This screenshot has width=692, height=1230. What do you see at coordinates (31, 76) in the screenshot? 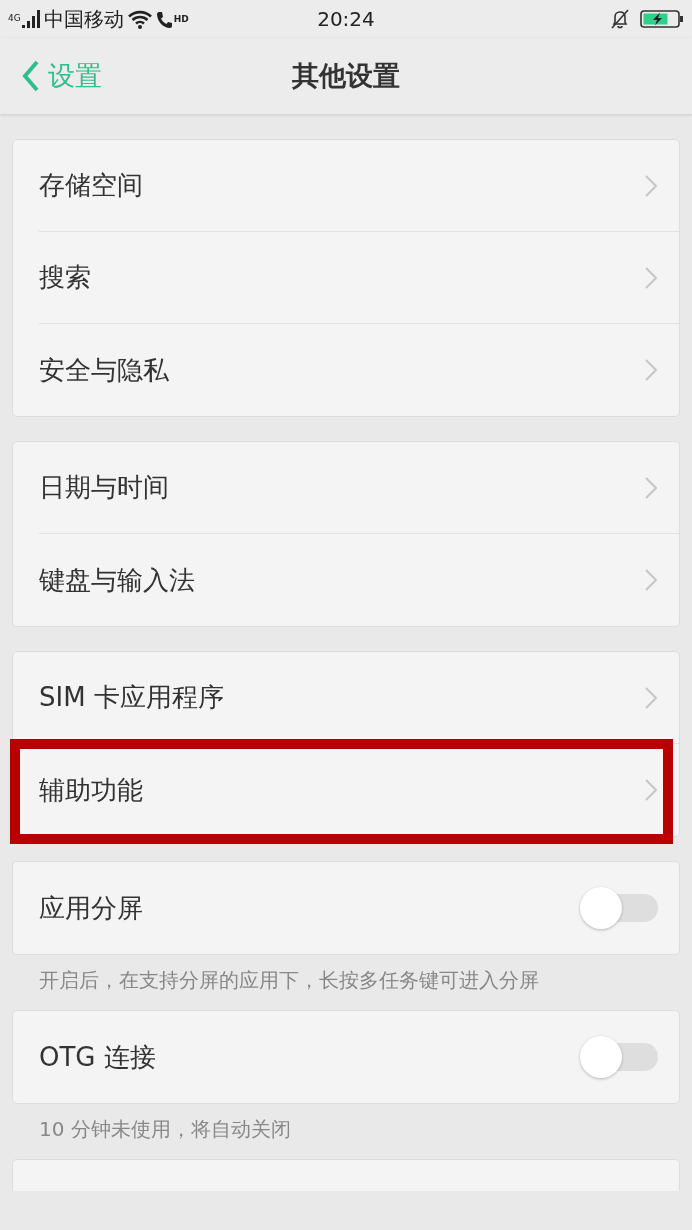
I see `back-chevron-icon` at bounding box center [31, 76].